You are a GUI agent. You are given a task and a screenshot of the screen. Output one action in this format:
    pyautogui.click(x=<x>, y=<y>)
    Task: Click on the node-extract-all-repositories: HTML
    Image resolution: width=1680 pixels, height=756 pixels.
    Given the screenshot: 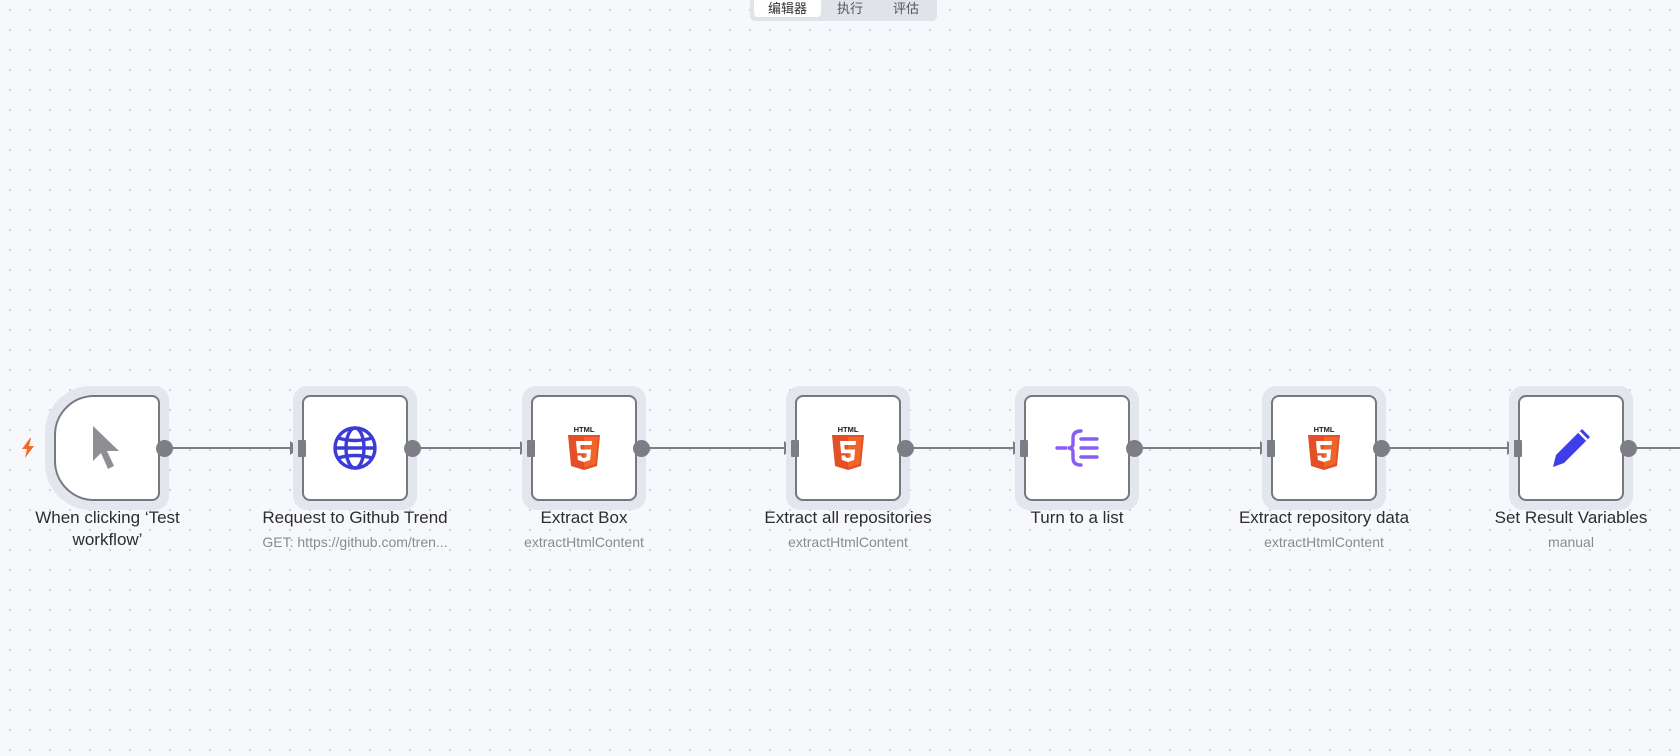 What is the action you would take?
    pyautogui.click(x=850, y=448)
    